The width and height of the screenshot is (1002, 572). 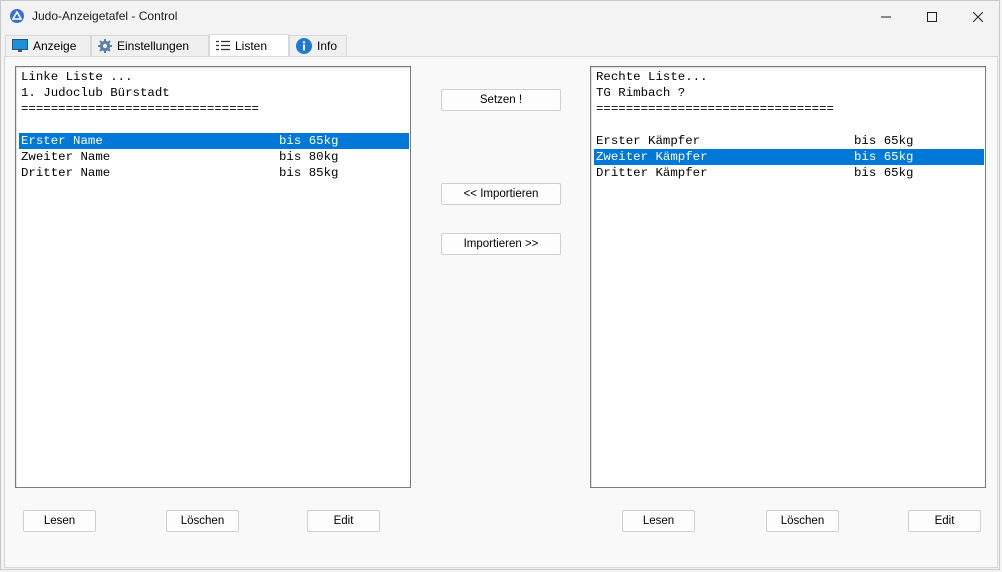 What do you see at coordinates (105, 16) in the screenshot?
I see `window-title: Judo-Anzeigetafel - Control` at bounding box center [105, 16].